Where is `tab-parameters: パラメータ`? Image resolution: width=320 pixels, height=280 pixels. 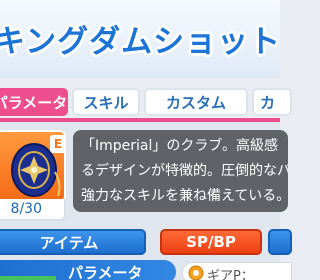
tab-parameters: パラメータ is located at coordinates (34, 102).